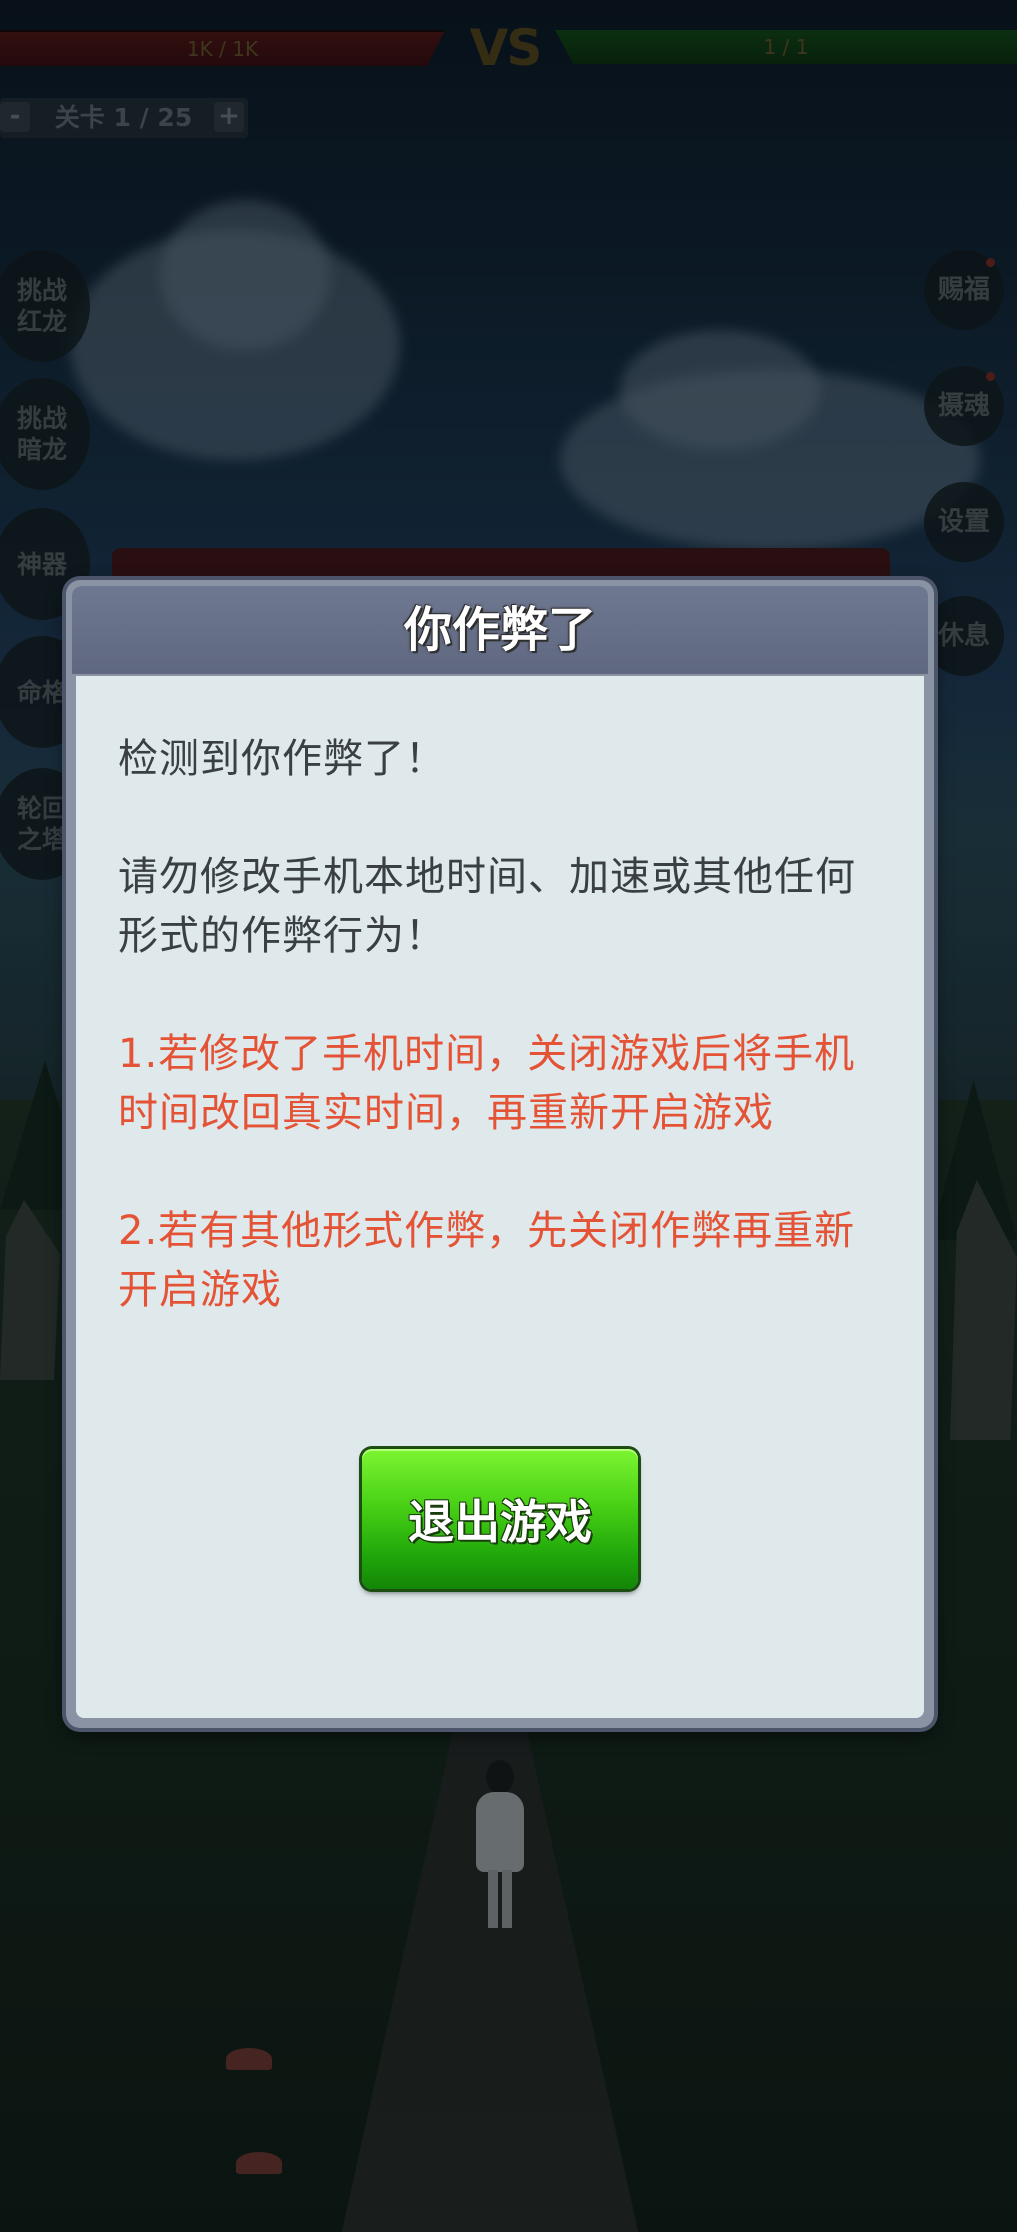  I want to click on background-banner, so click(501, 566).